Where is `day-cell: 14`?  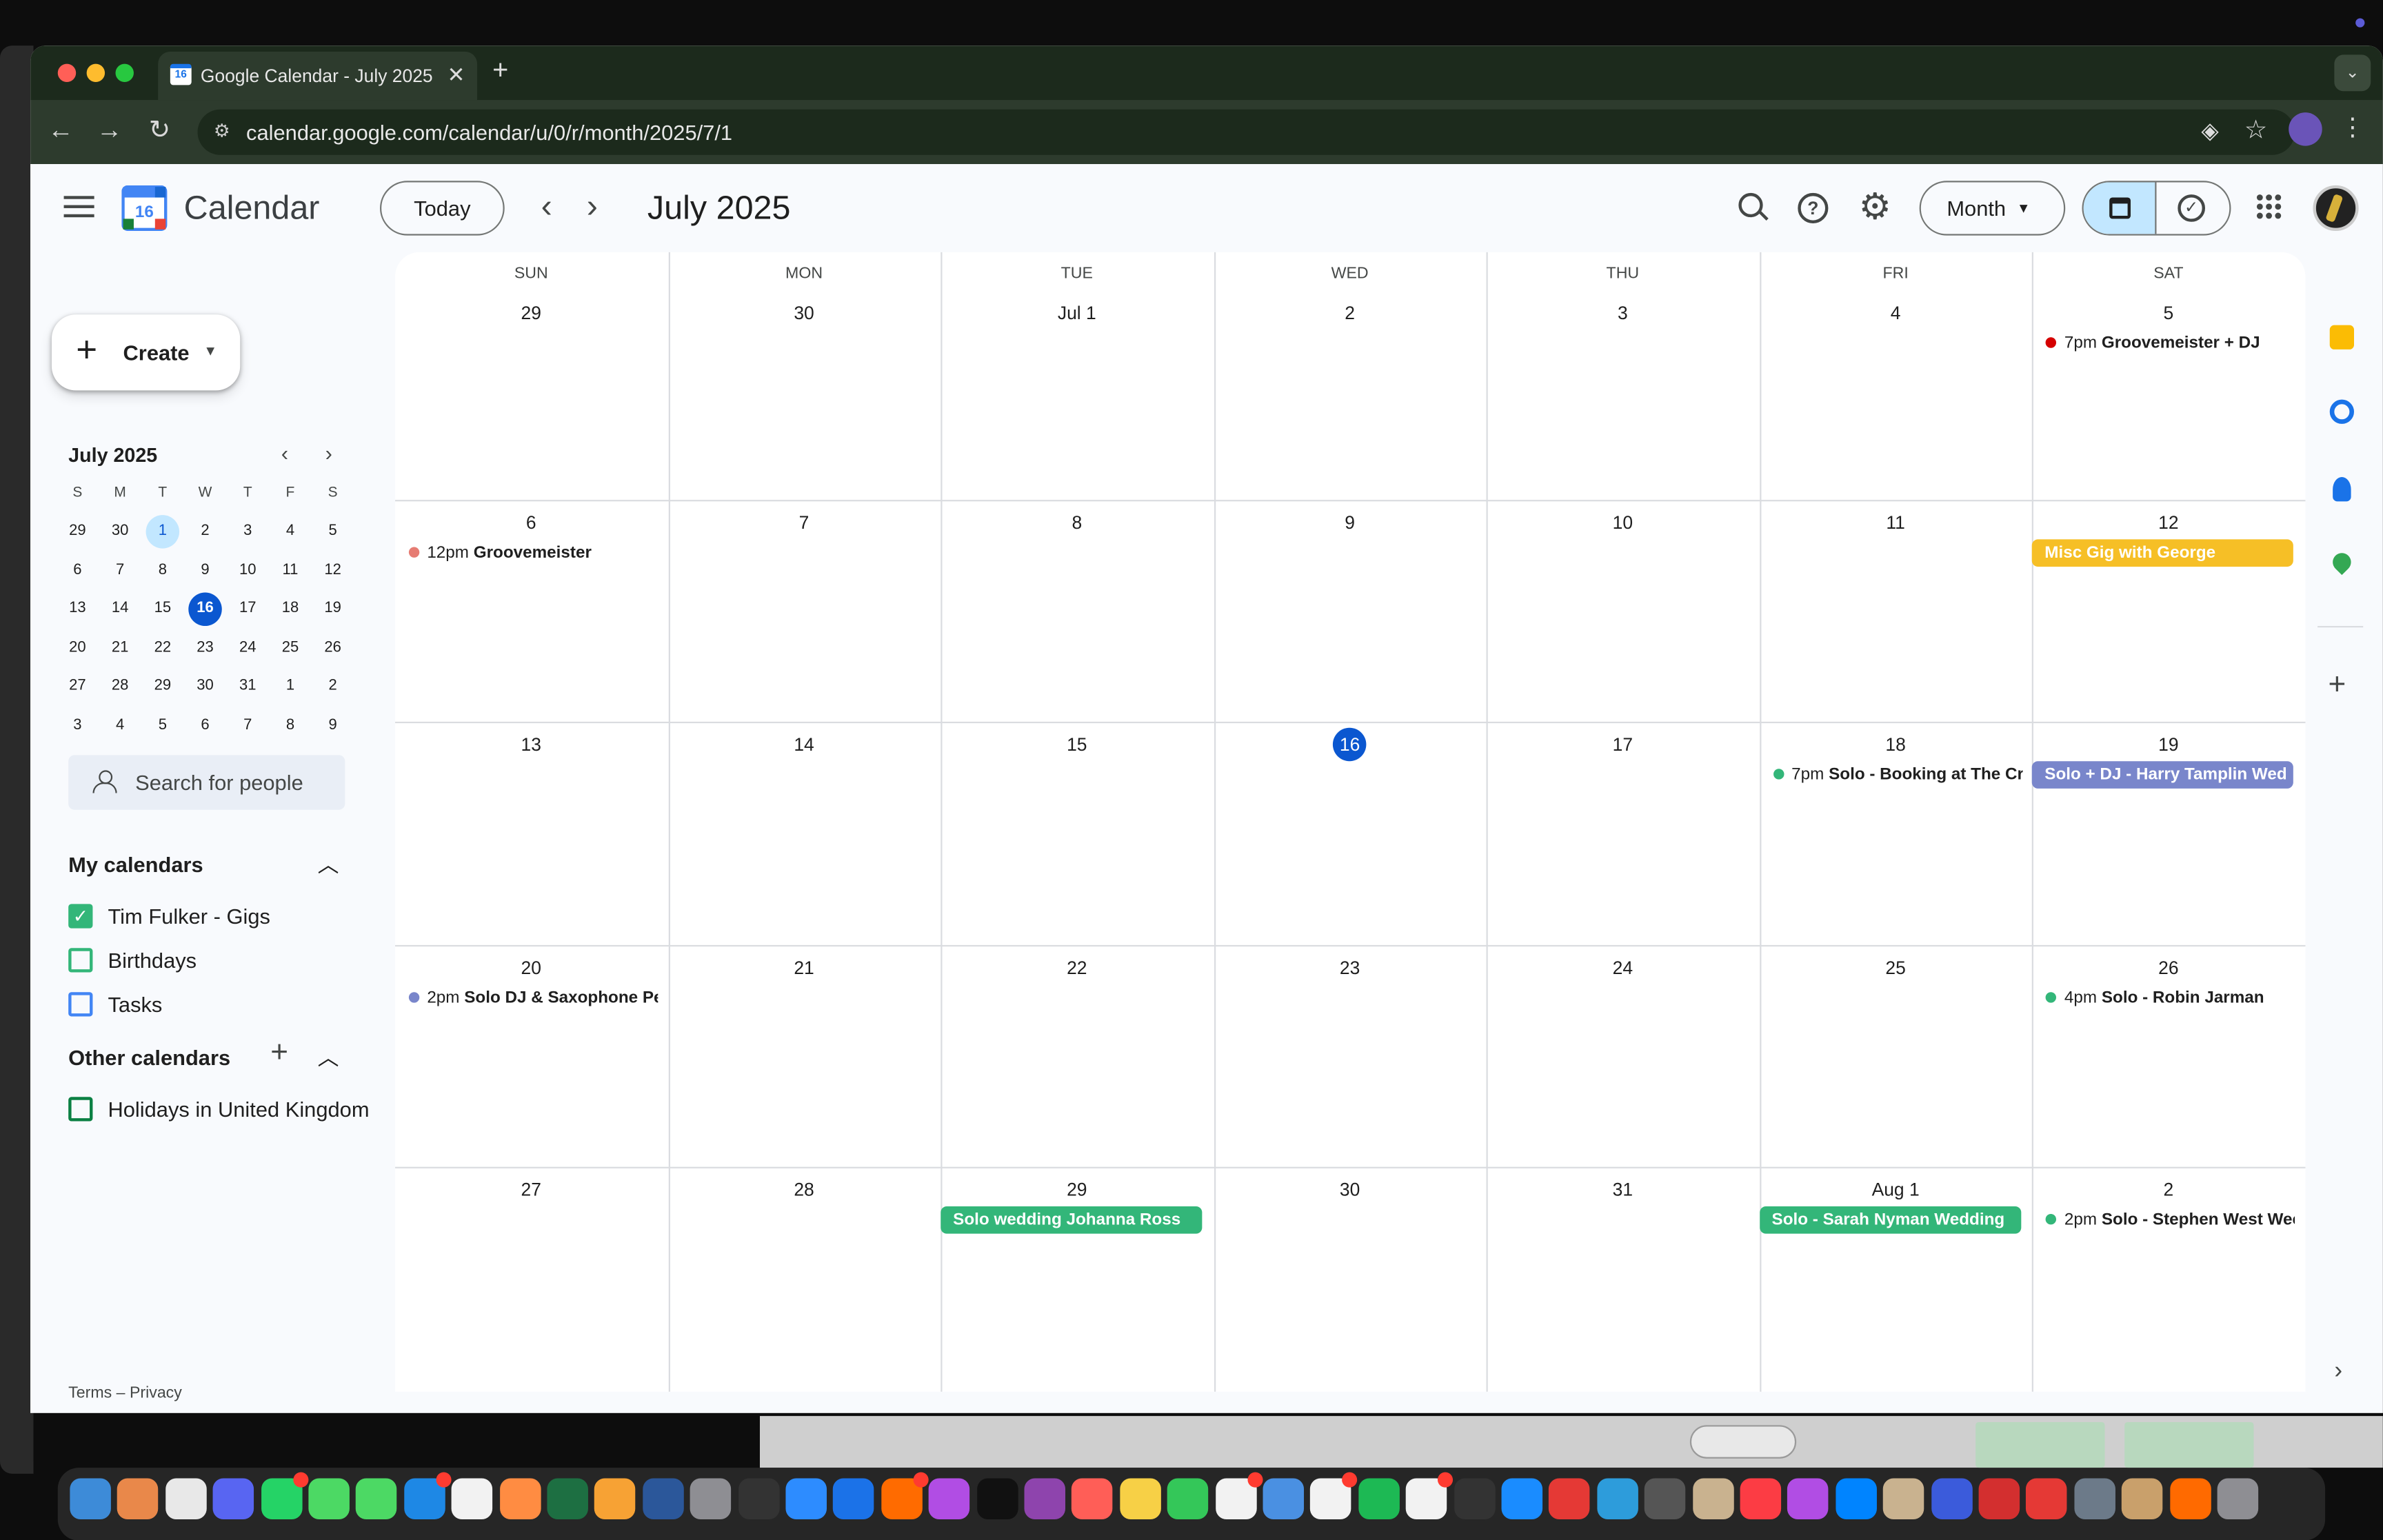
day-cell: 14 is located at coordinates (804, 833).